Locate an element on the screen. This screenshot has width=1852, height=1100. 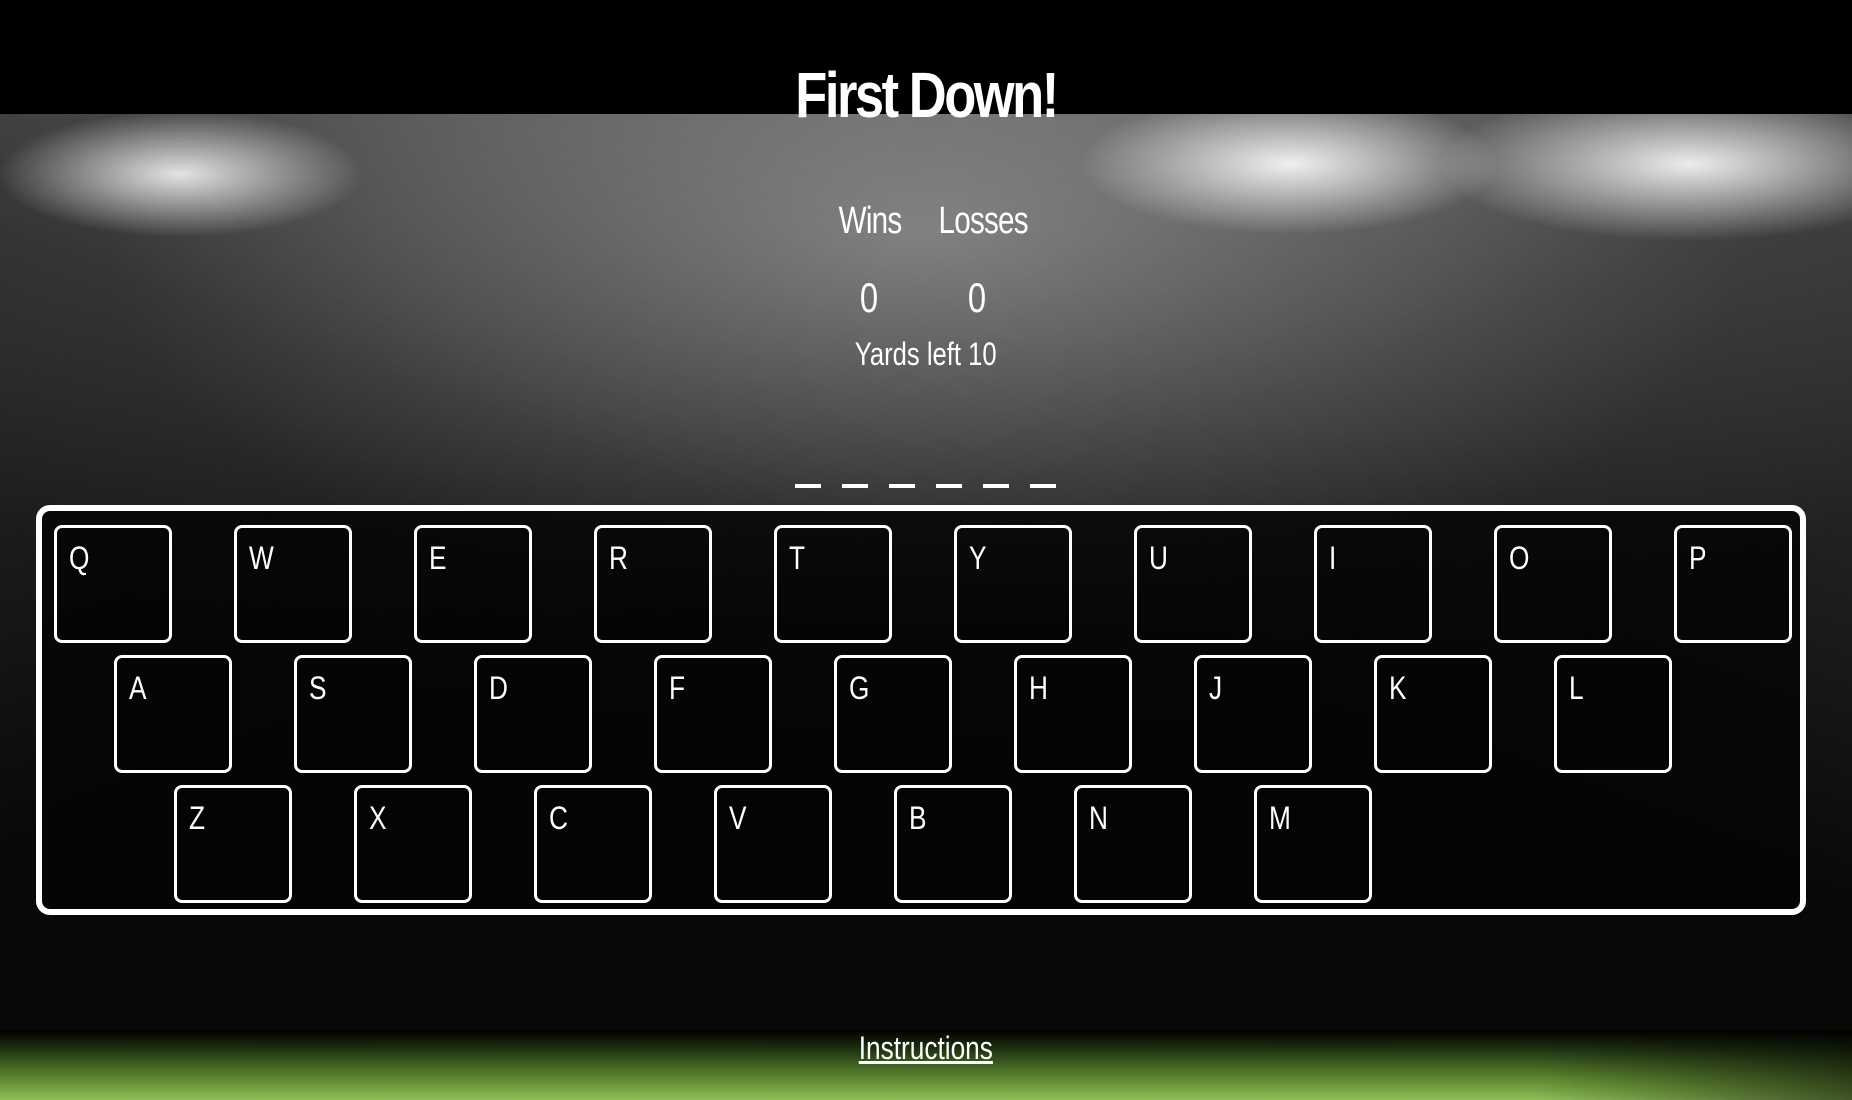
key-label: G is located at coordinates (859, 688).